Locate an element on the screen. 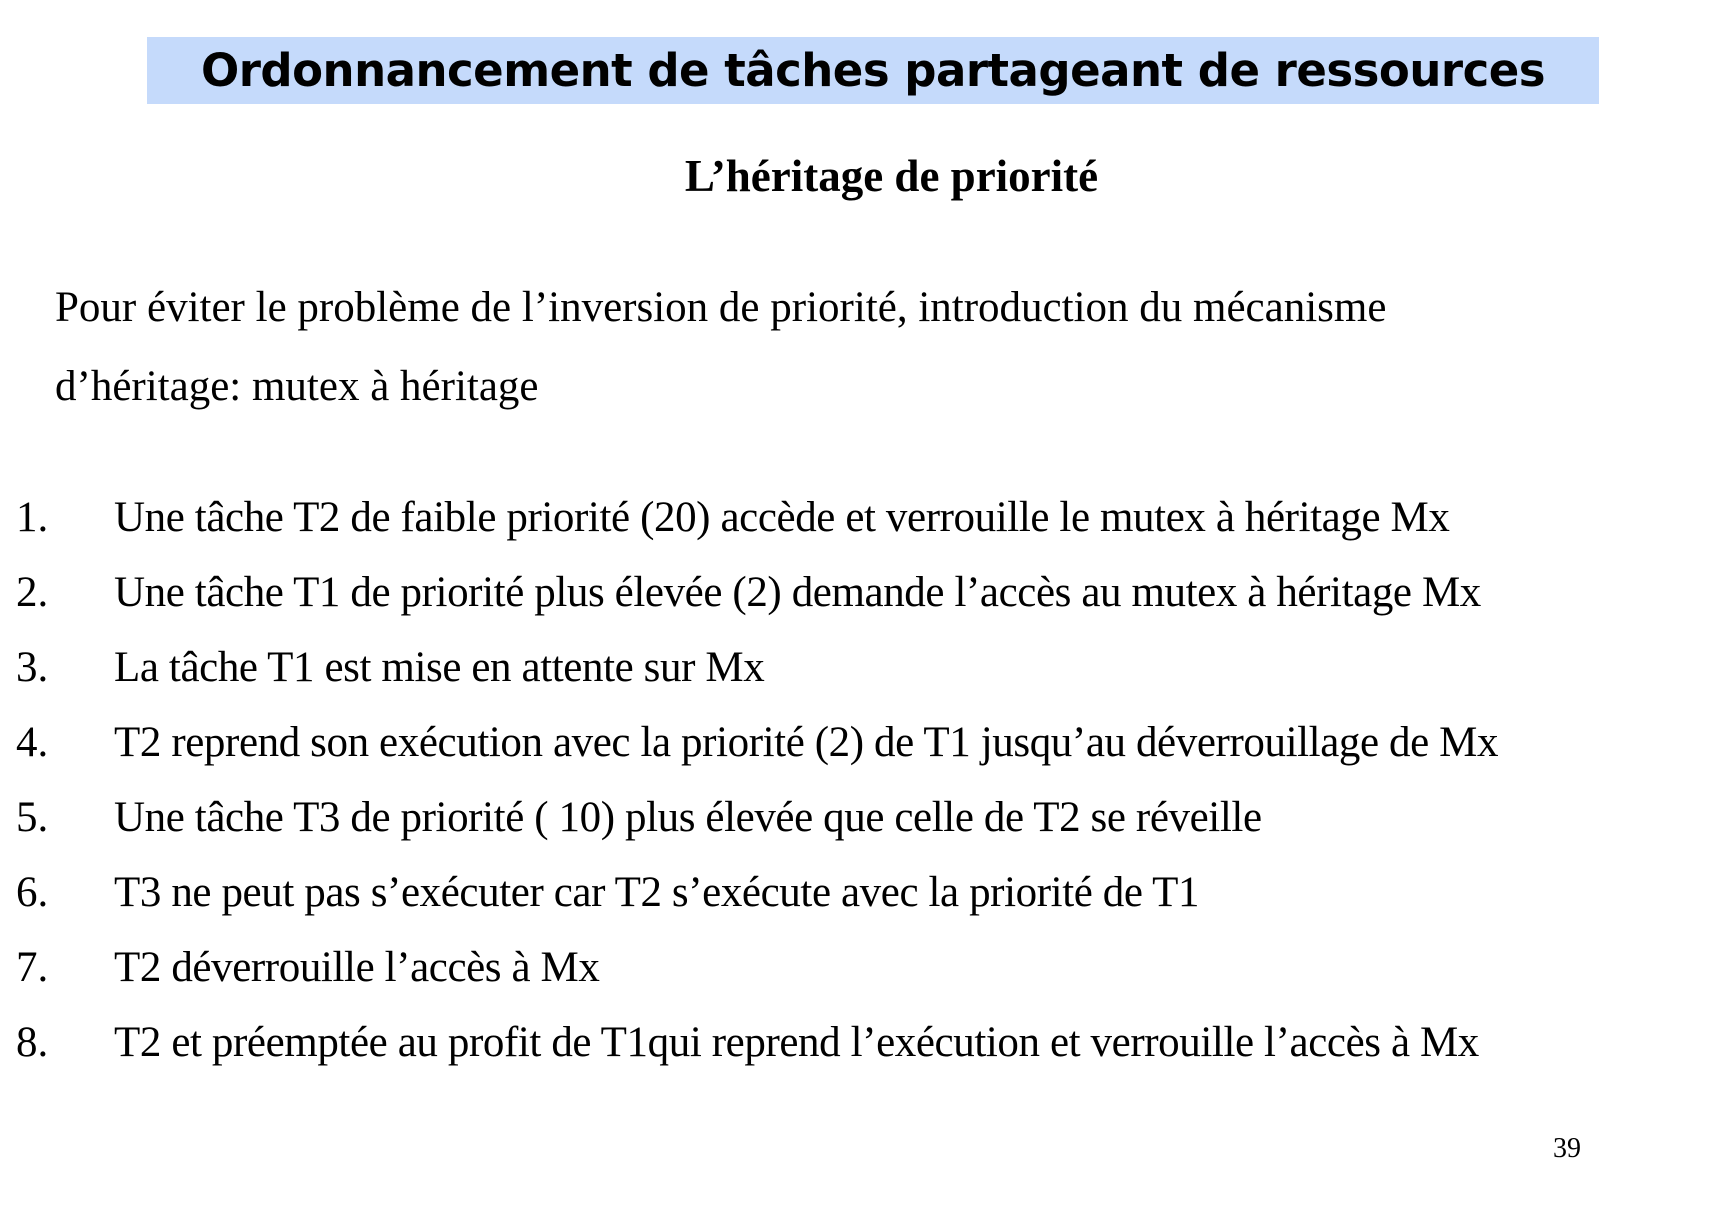 The width and height of the screenshot is (1719, 1225). step-number: 8. is located at coordinates (32, 1042).